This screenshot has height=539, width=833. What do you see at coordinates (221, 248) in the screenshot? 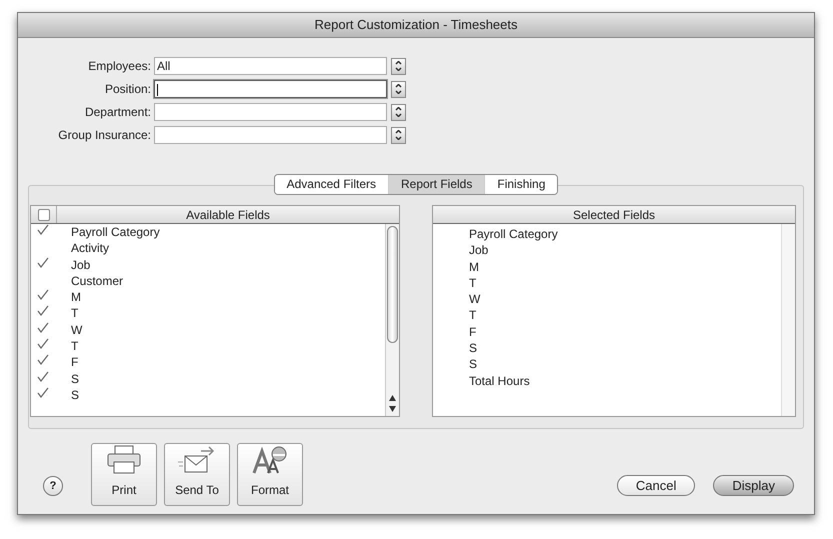
I see `field-row: Activity` at bounding box center [221, 248].